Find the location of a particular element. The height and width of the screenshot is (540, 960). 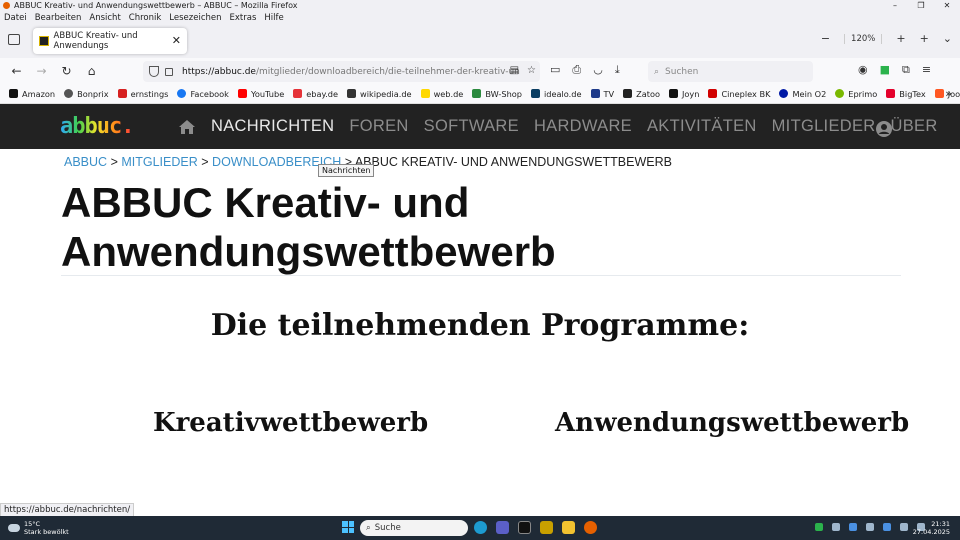

menu-bearbeiten: Bearbeiten is located at coordinates (58, 18).